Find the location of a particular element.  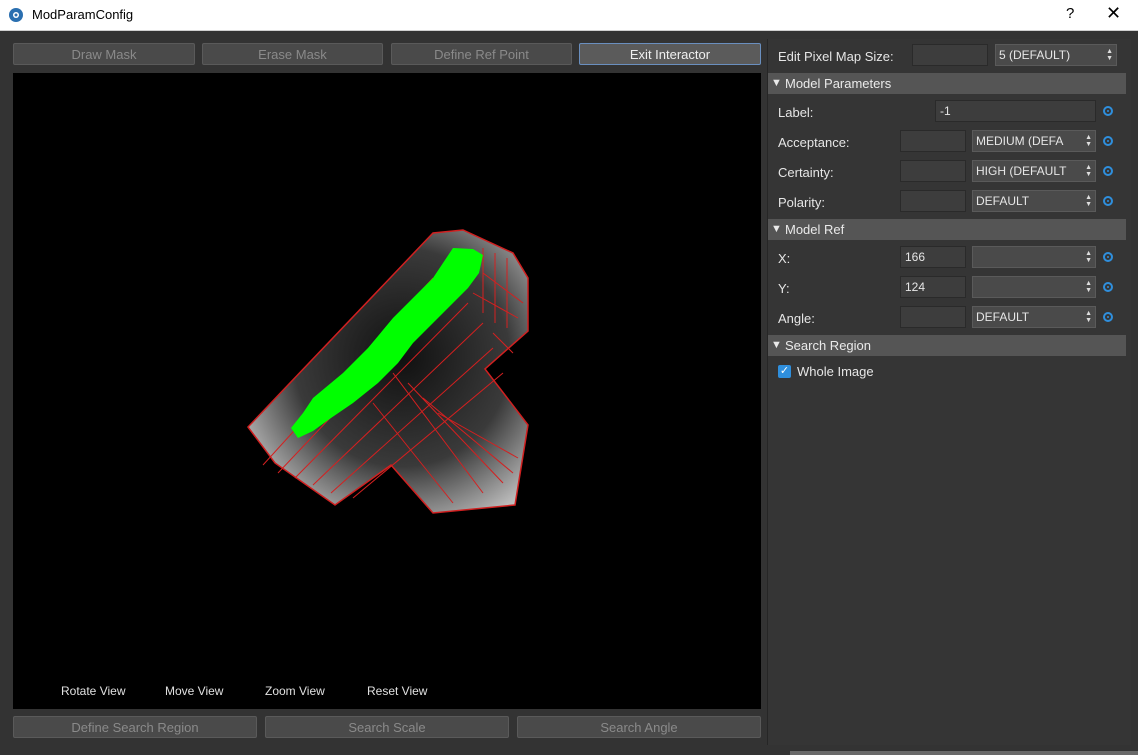

model-image is located at coordinates (388, 371).